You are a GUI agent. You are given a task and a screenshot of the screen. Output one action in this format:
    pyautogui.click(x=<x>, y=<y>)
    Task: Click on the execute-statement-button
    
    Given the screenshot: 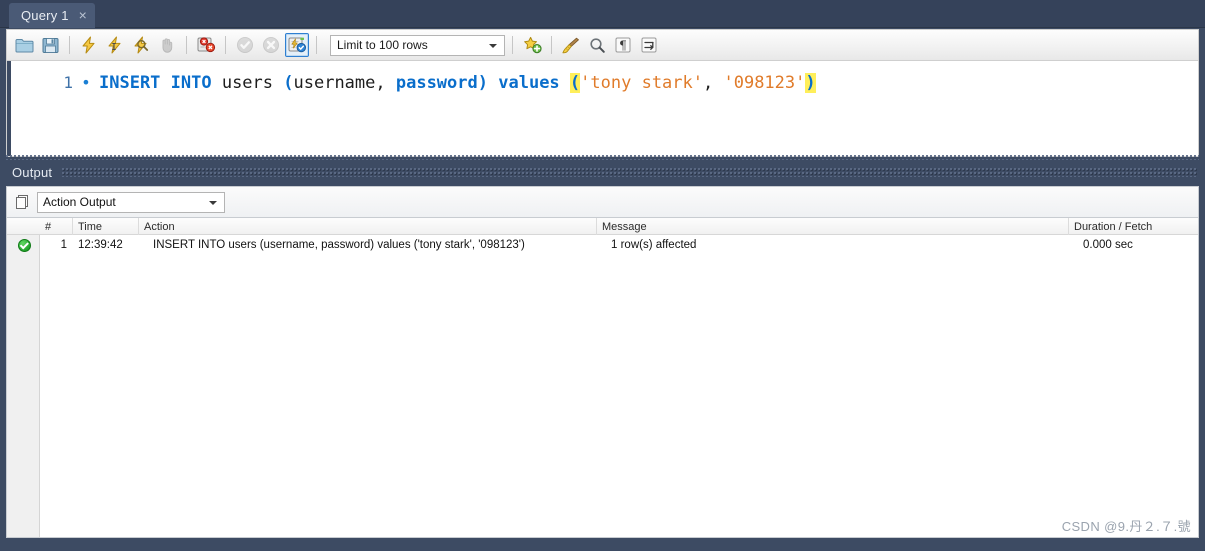 What is the action you would take?
    pyautogui.click(x=89, y=45)
    